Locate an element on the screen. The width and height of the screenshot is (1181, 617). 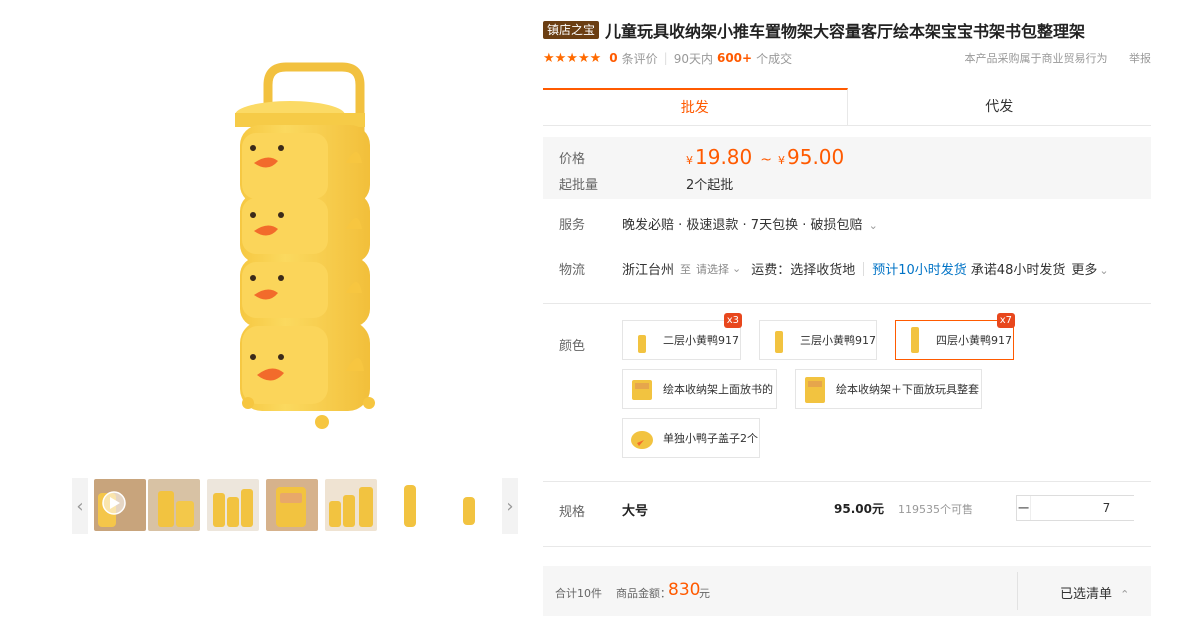
thumbnail-video is located at coordinates (120, 505).